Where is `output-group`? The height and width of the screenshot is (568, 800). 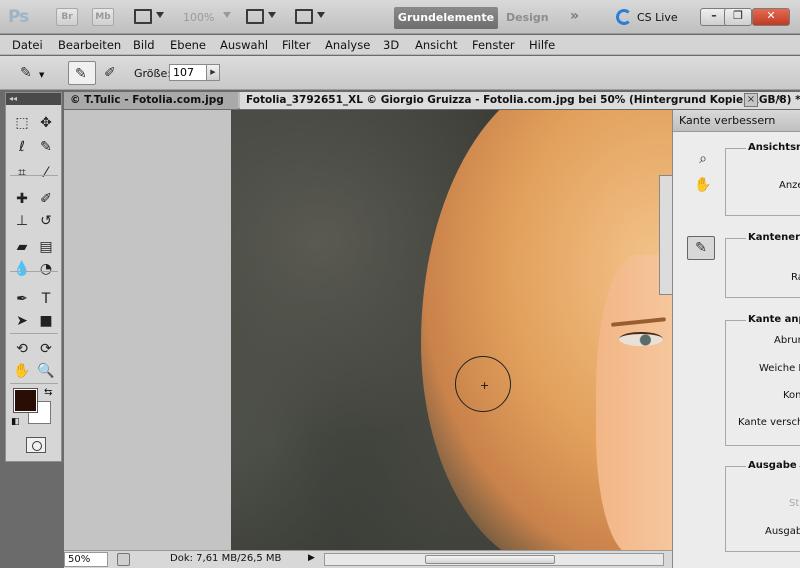 output-group is located at coordinates (762, 509).